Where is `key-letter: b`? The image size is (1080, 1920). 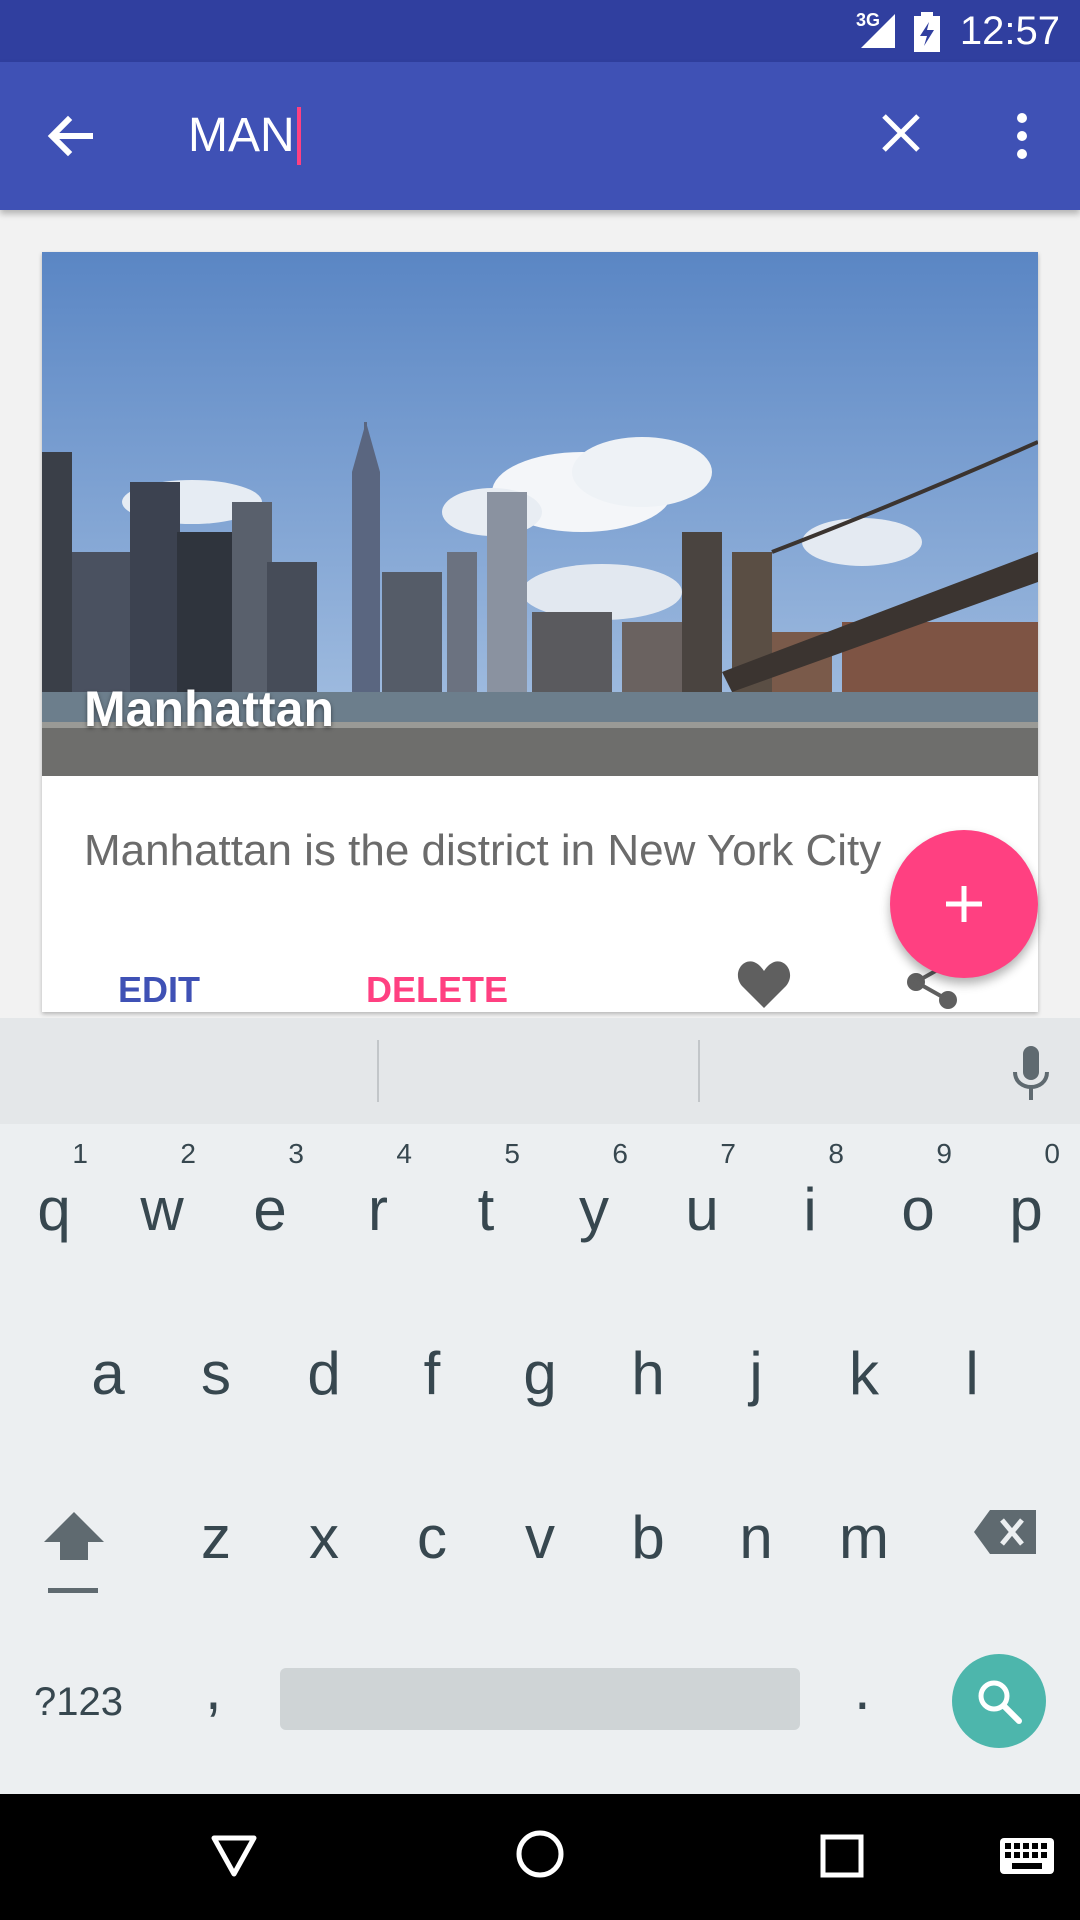
key-letter: b is located at coordinates (648, 1537).